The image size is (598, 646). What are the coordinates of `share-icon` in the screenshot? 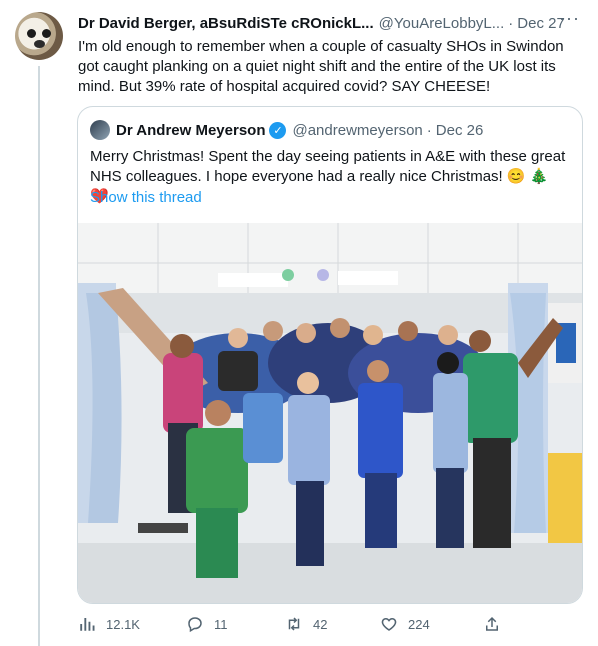 It's located at (492, 623).